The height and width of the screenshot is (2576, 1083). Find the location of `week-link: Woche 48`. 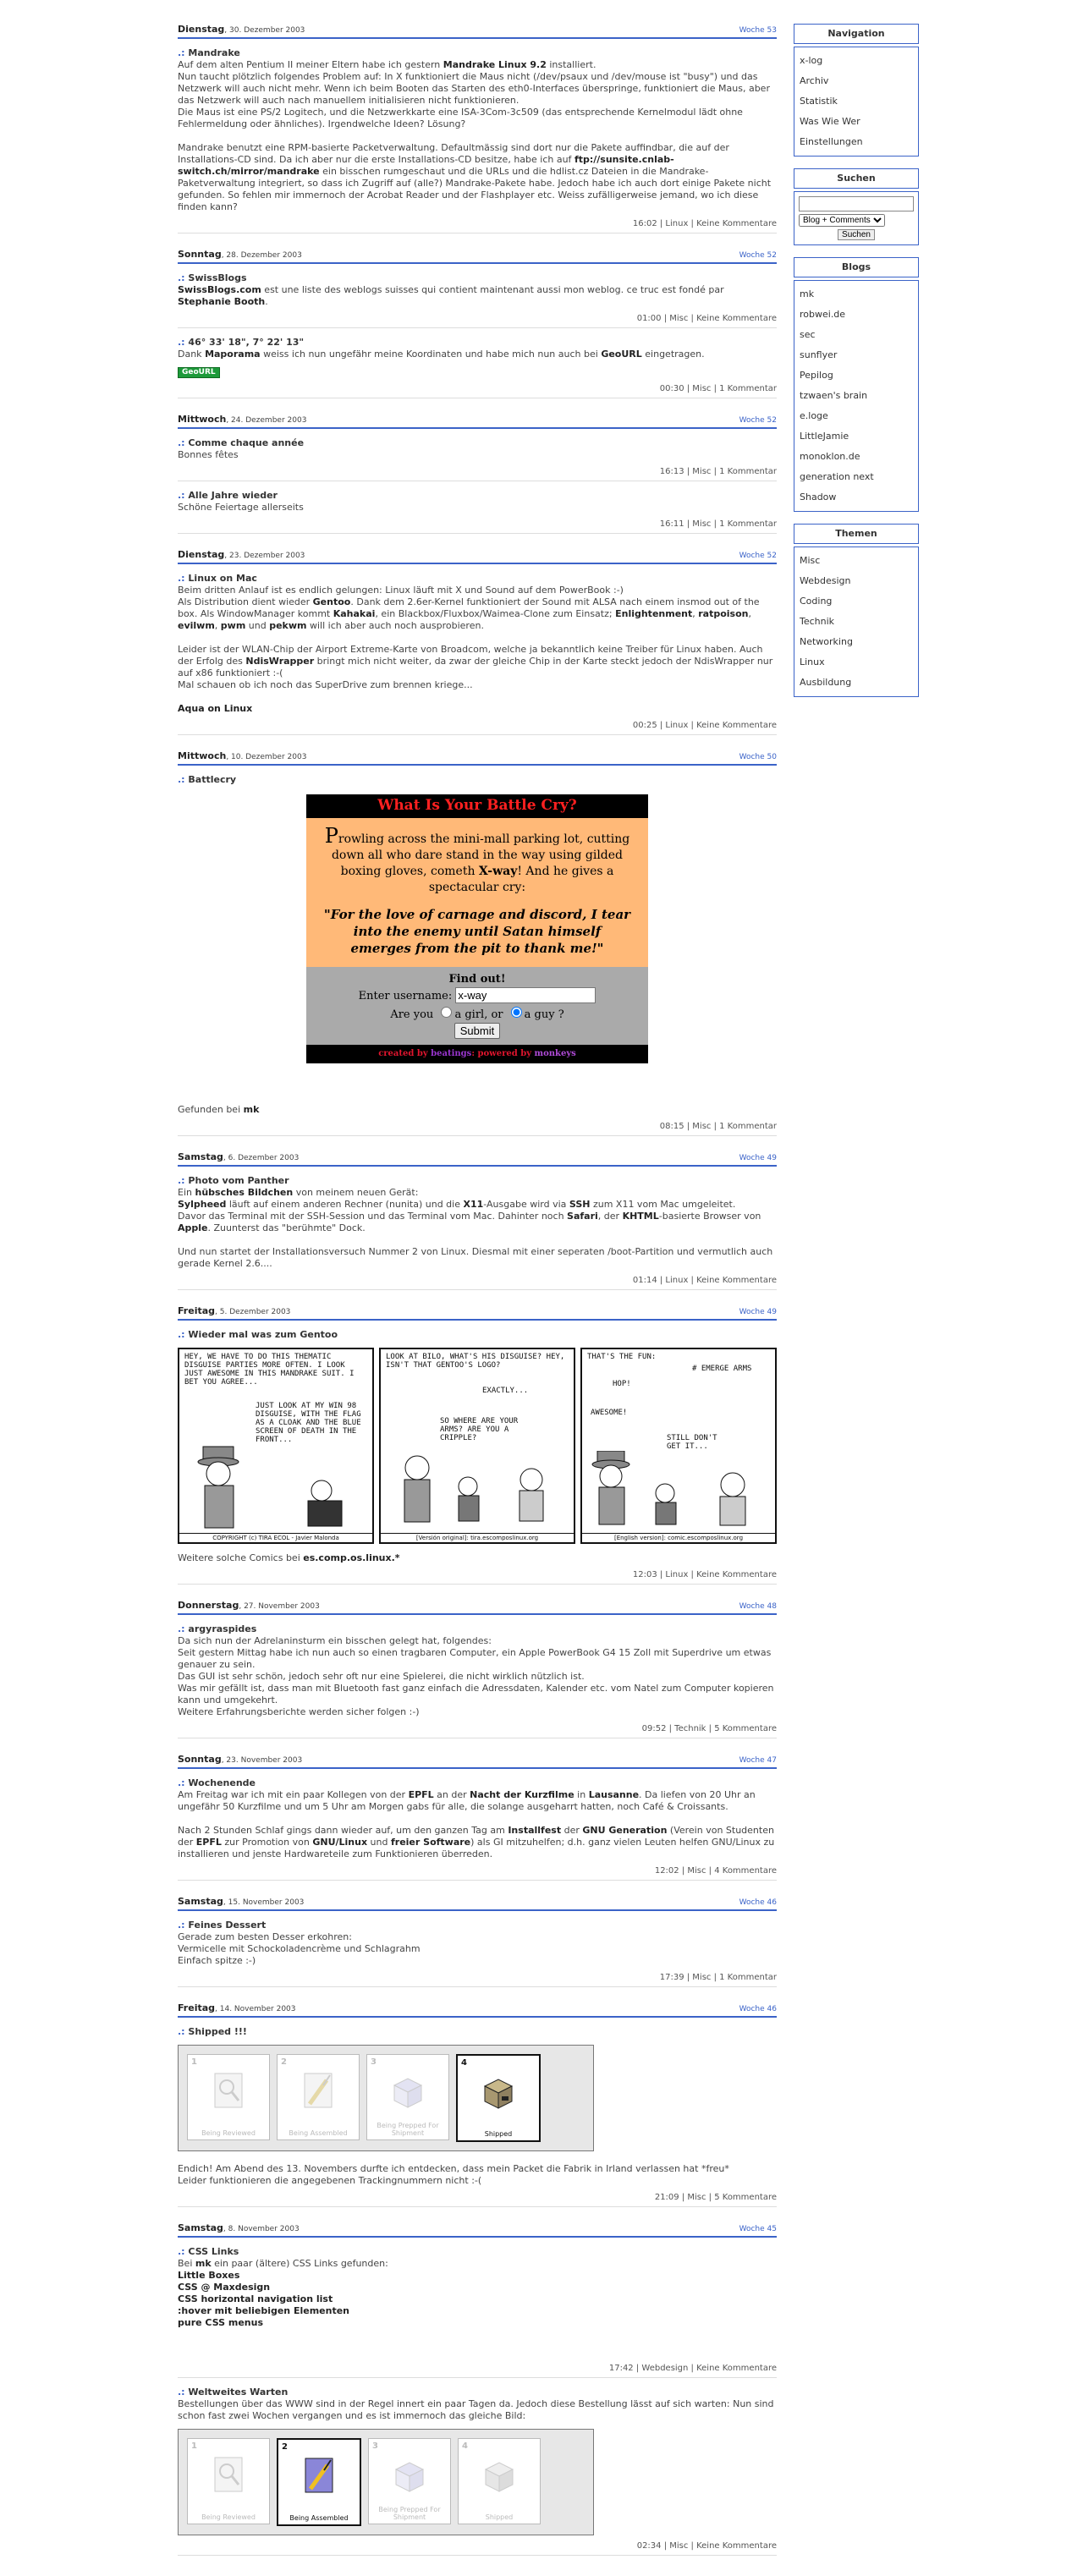

week-link: Woche 48 is located at coordinates (758, 1606).